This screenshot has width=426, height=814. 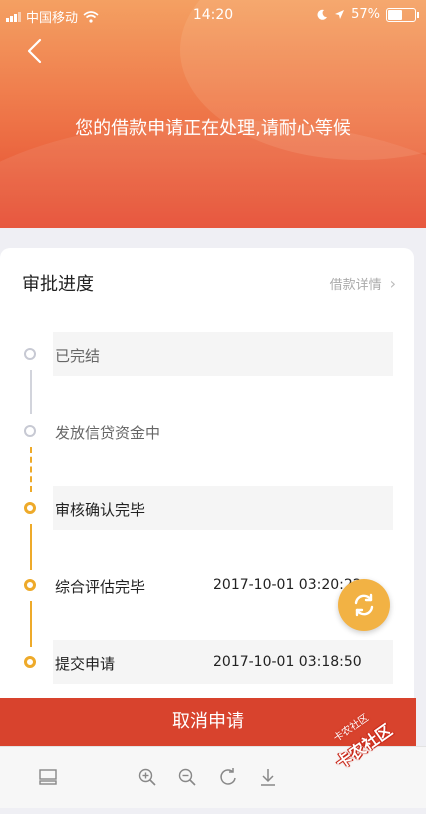 What do you see at coordinates (268, 777) in the screenshot?
I see `download-icon` at bounding box center [268, 777].